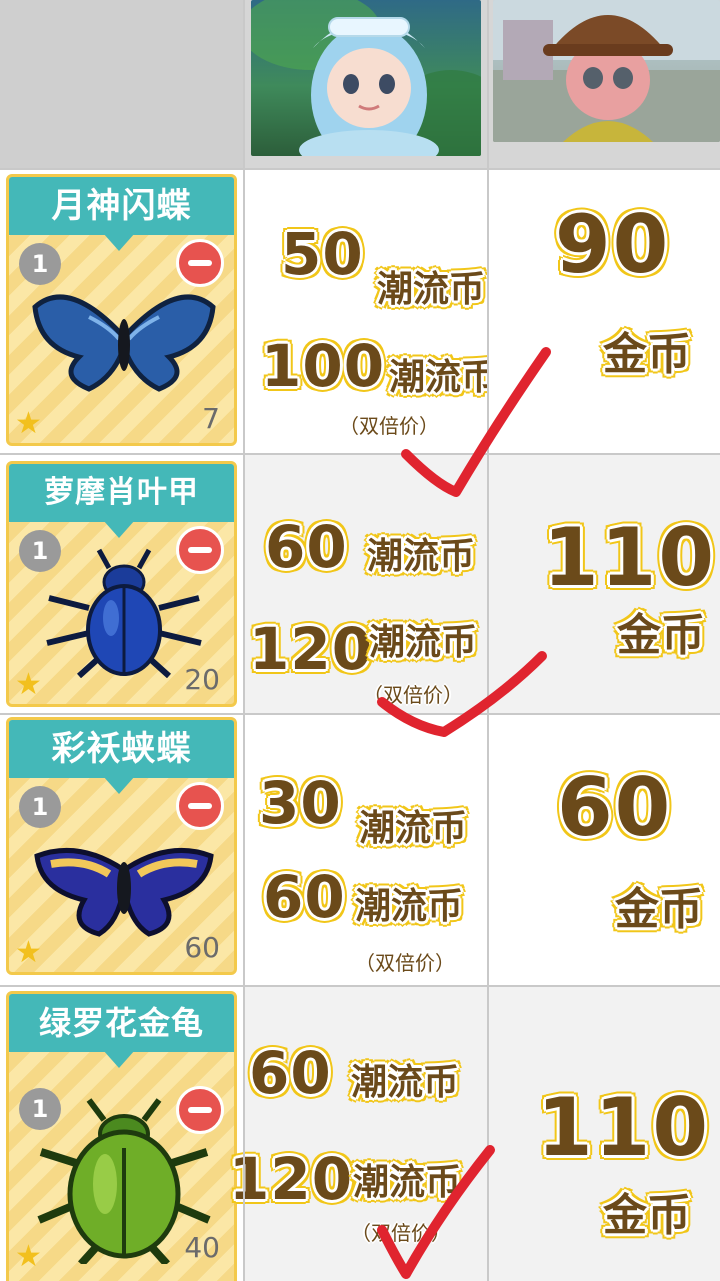 This screenshot has width=720, height=1281. I want to click on item-name: 月神闪蝶, so click(121, 206).